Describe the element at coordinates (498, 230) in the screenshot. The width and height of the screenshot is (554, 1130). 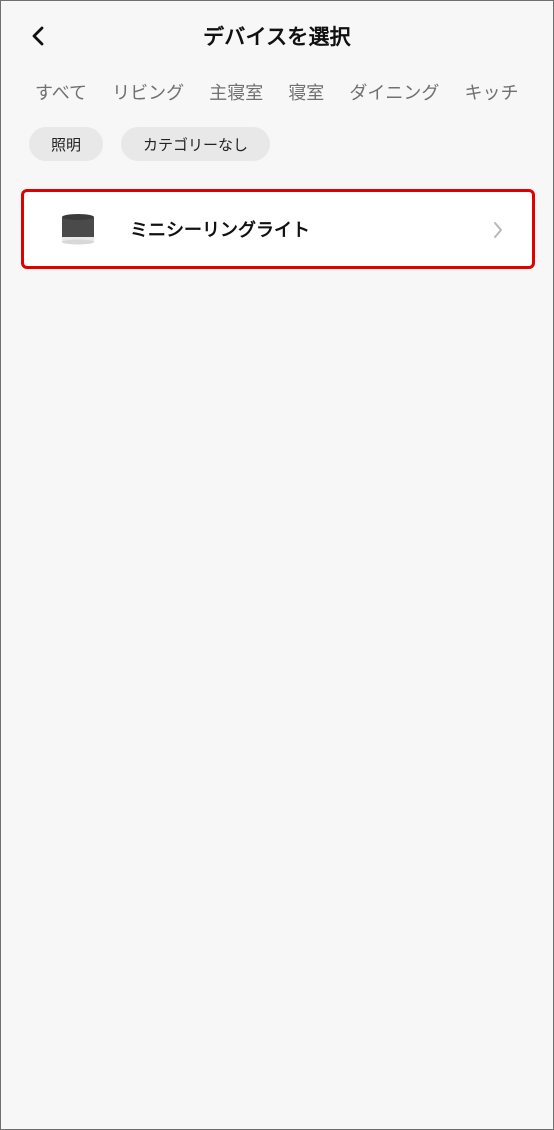
I see `chevron-right-icon` at that location.